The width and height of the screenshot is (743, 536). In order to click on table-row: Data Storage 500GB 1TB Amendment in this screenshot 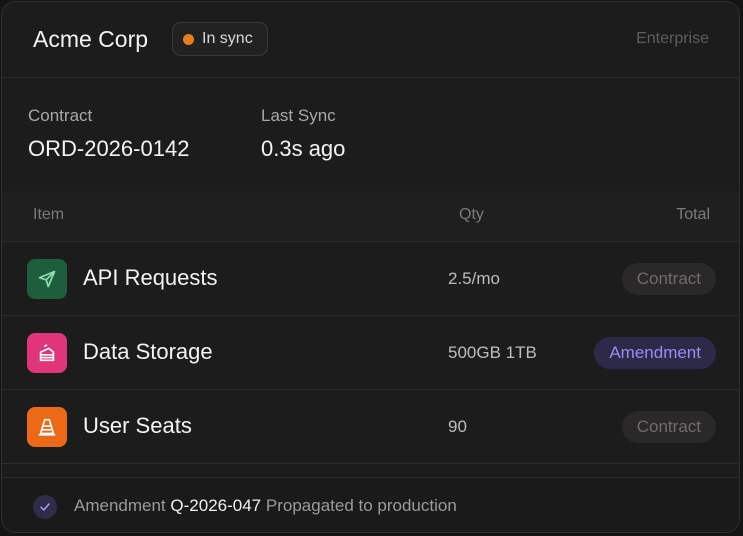, I will do `click(370, 353)`.